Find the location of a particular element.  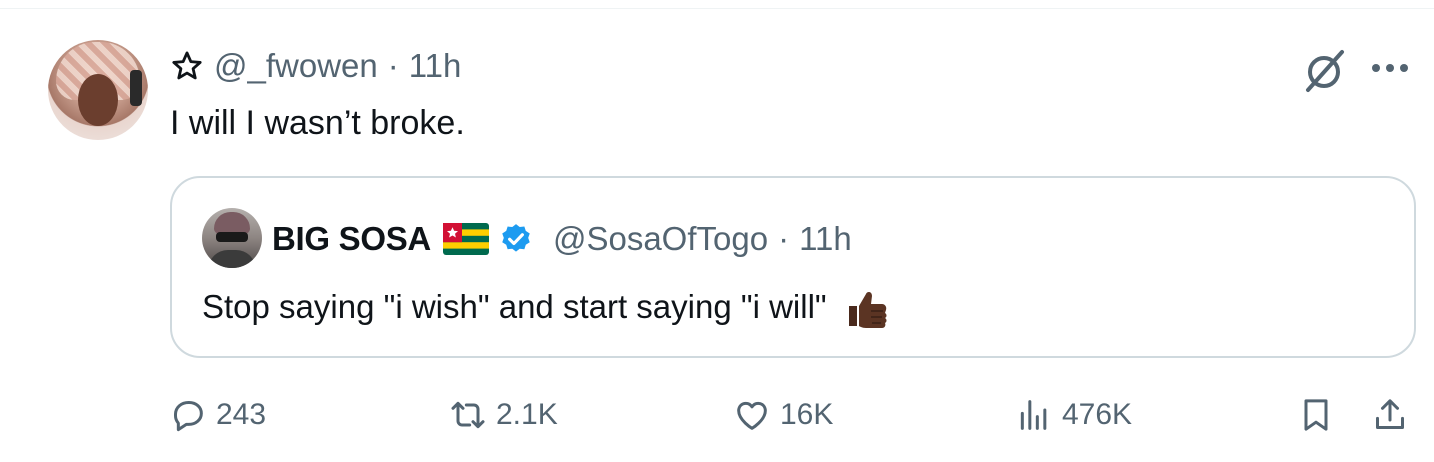

quoted-avatar-sunglasses is located at coordinates (232, 237).